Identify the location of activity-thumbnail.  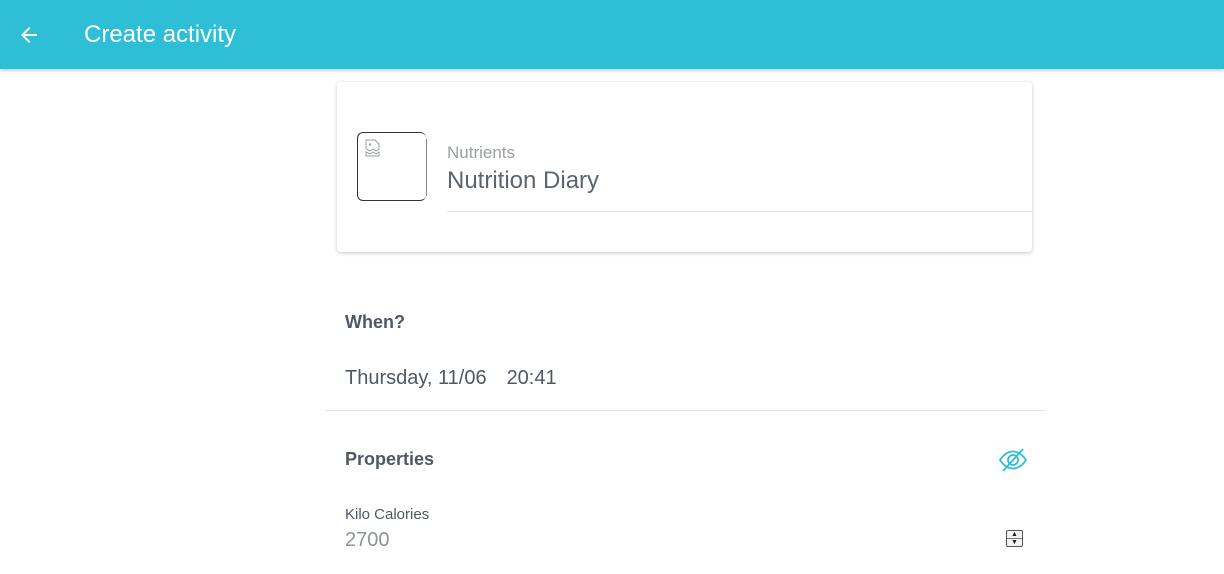
(392, 166).